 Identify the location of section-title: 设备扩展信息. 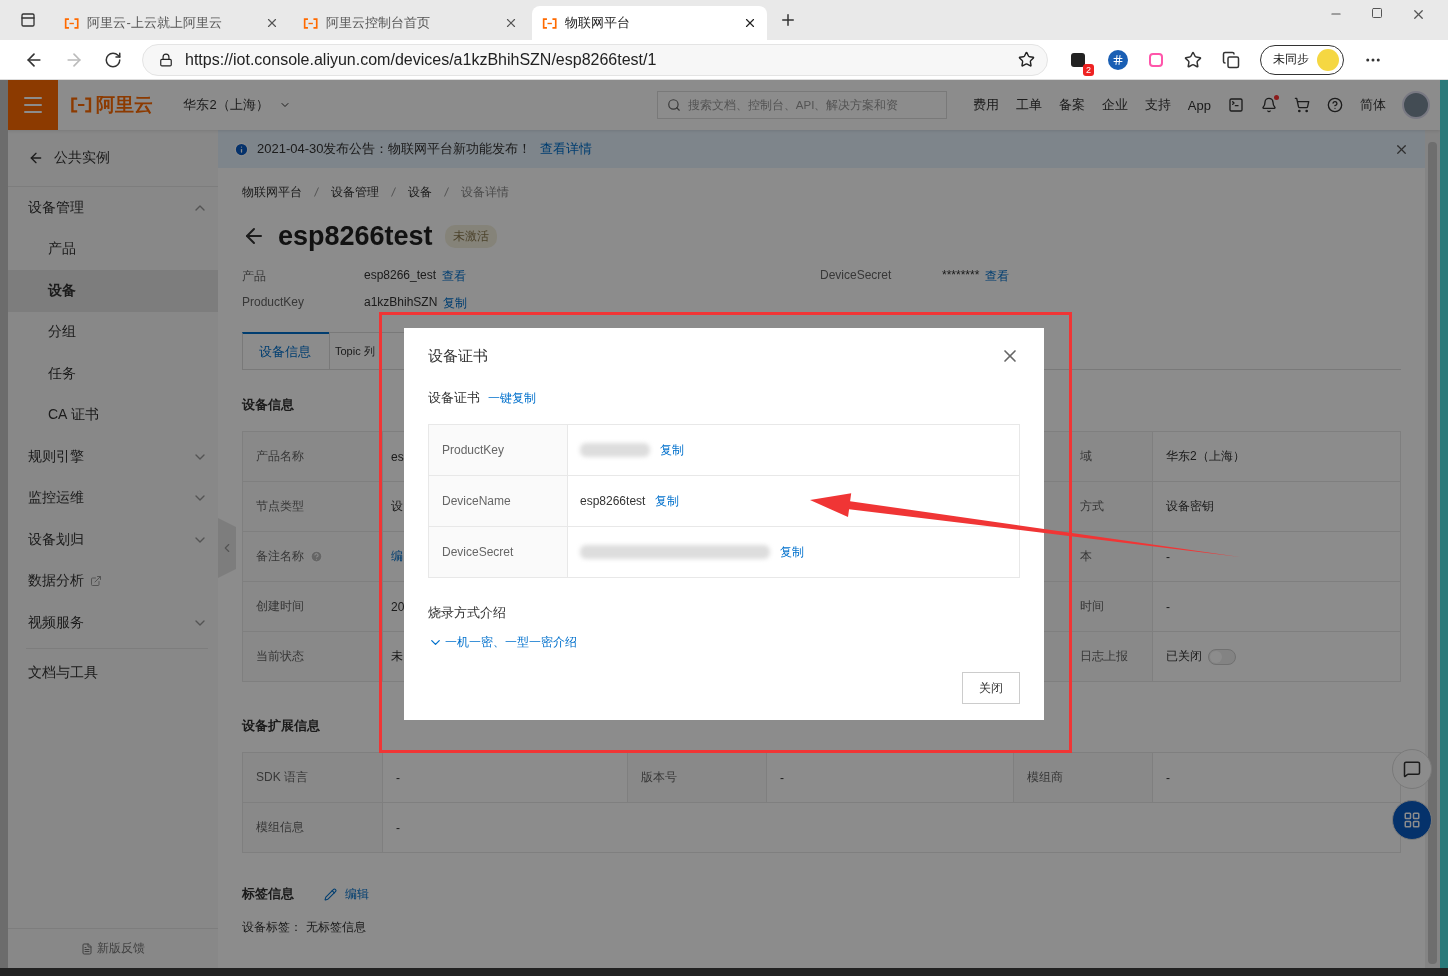
(281, 726).